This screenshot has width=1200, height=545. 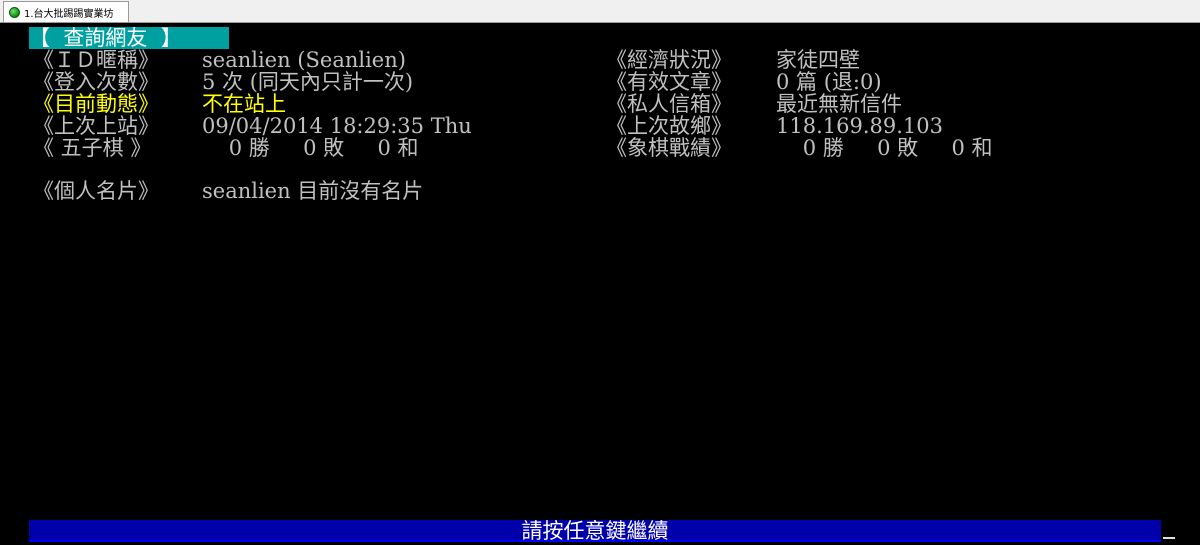 I want to click on economy-value: 家徒四壁, so click(x=818, y=60).